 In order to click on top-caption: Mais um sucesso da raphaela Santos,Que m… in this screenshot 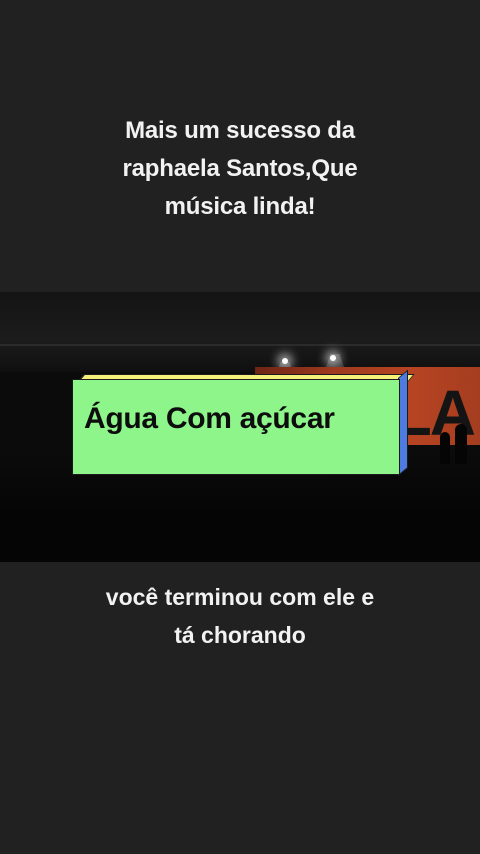, I will do `click(240, 169)`.